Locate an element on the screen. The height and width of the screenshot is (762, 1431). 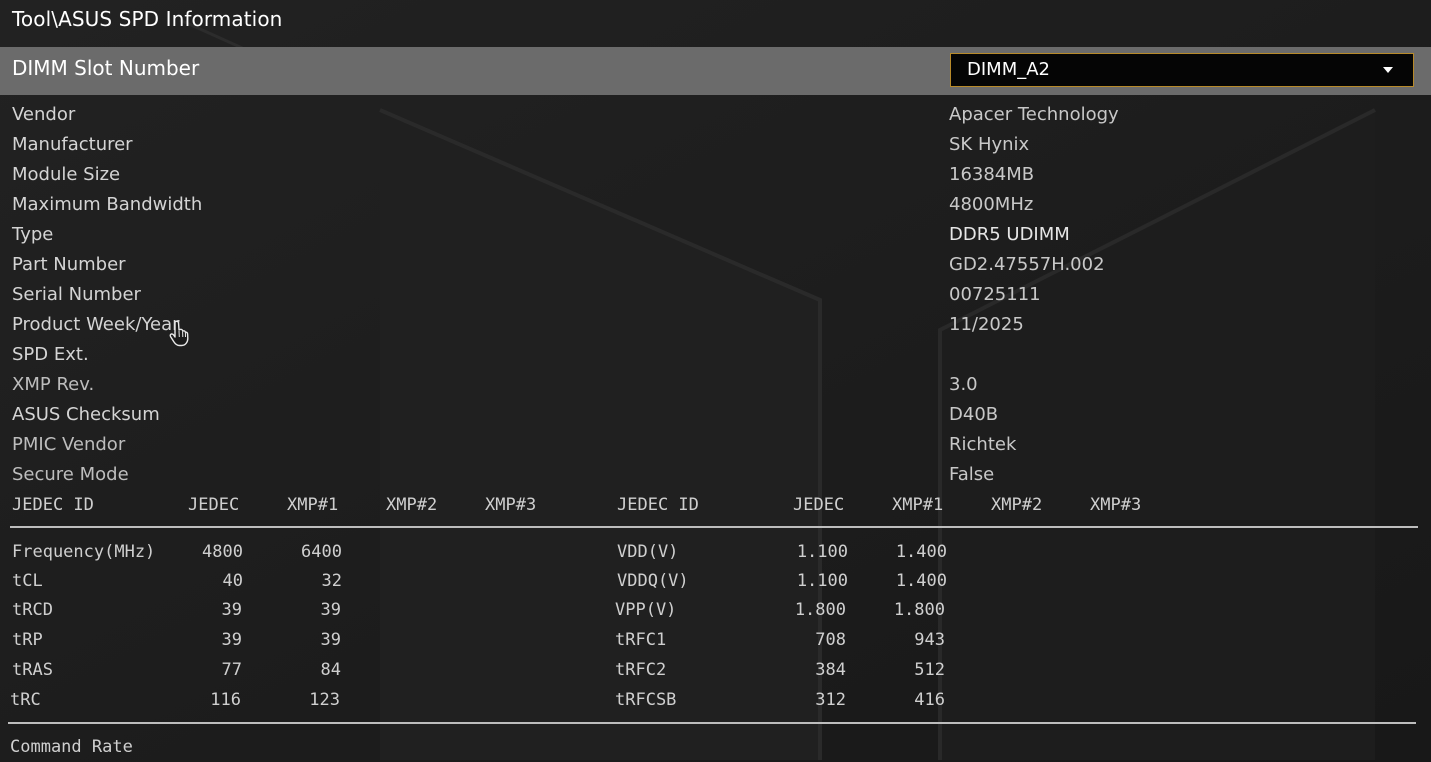
info-value: 4800MHz is located at coordinates (991, 204).